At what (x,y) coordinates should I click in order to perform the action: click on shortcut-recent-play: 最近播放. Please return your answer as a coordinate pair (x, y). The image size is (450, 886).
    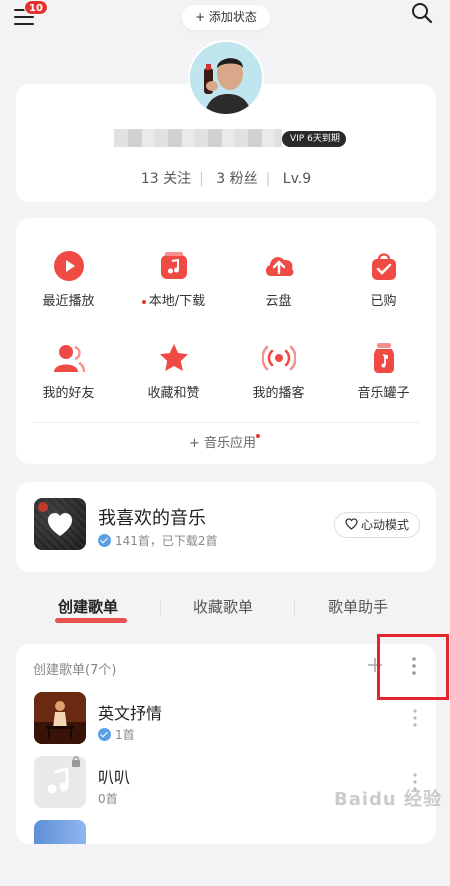
    Looking at the image, I should click on (68, 282).